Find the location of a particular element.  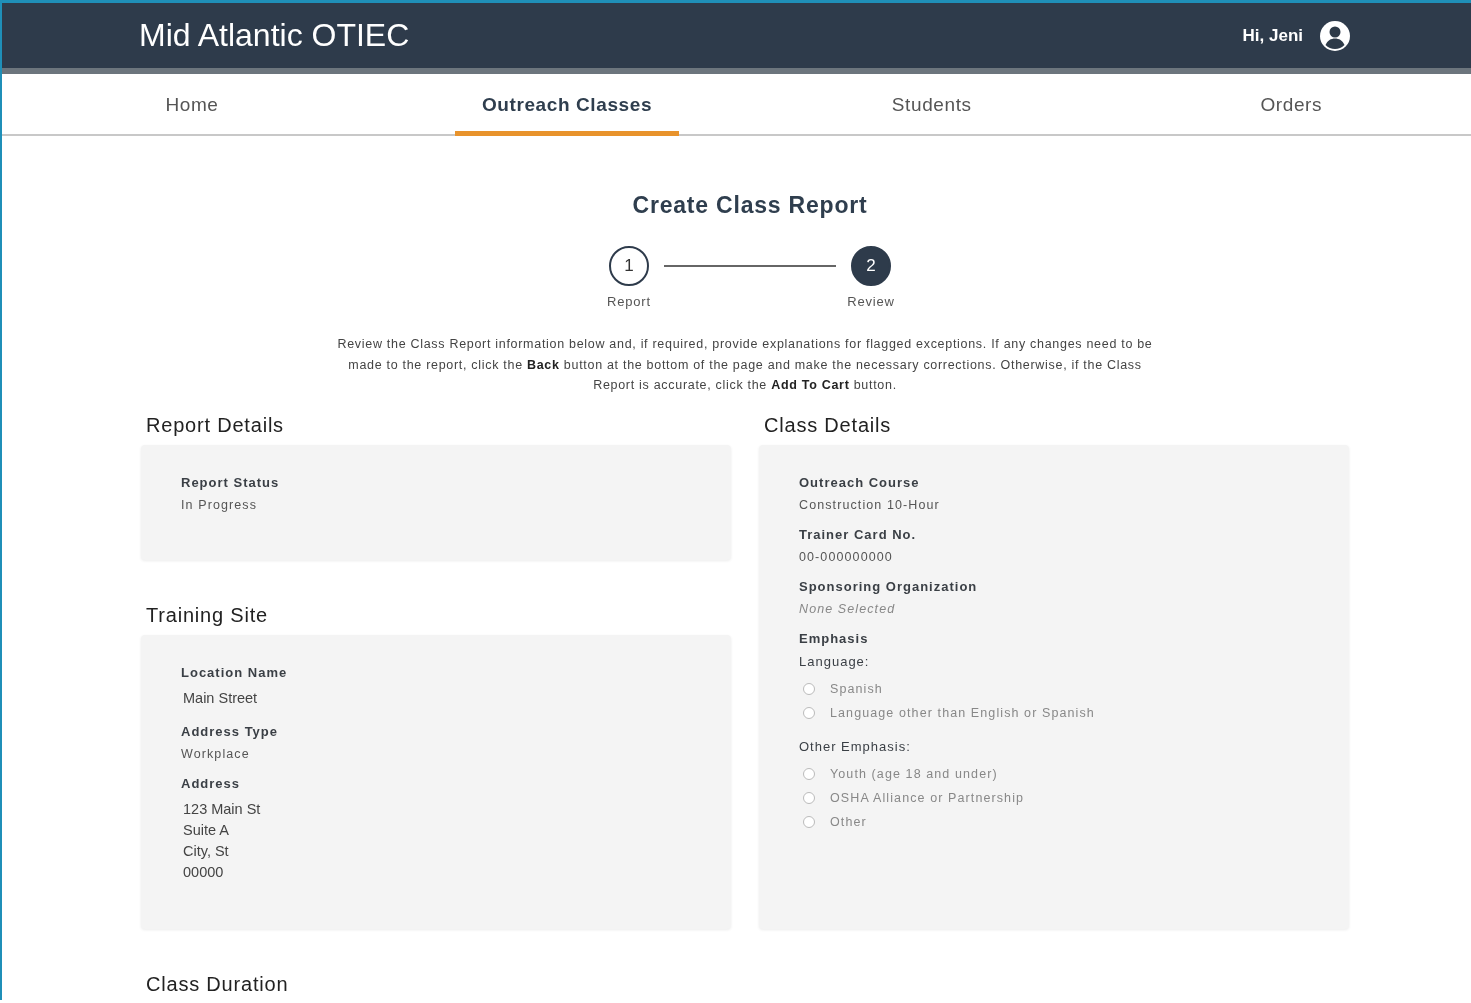

field-label: Trainer Card No. is located at coordinates (858, 534).